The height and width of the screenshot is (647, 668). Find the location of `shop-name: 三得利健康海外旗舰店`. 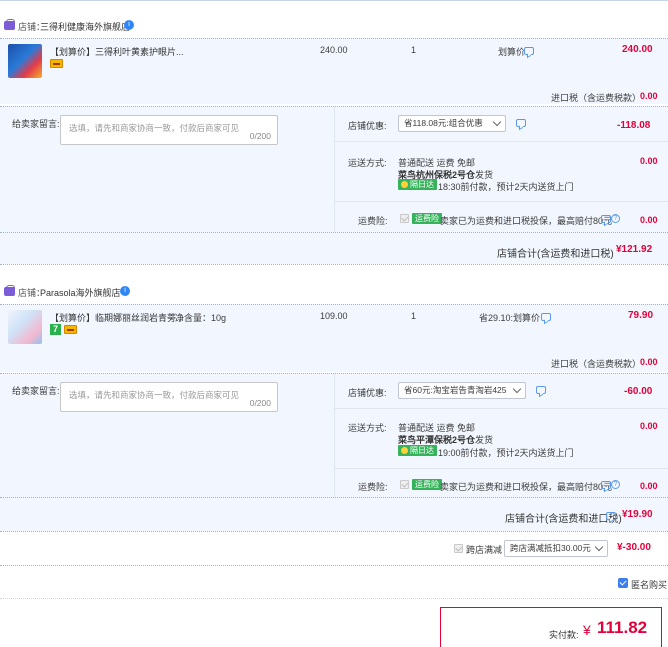

shop-name: 三得利健康海外旗舰店 is located at coordinates (85, 26).